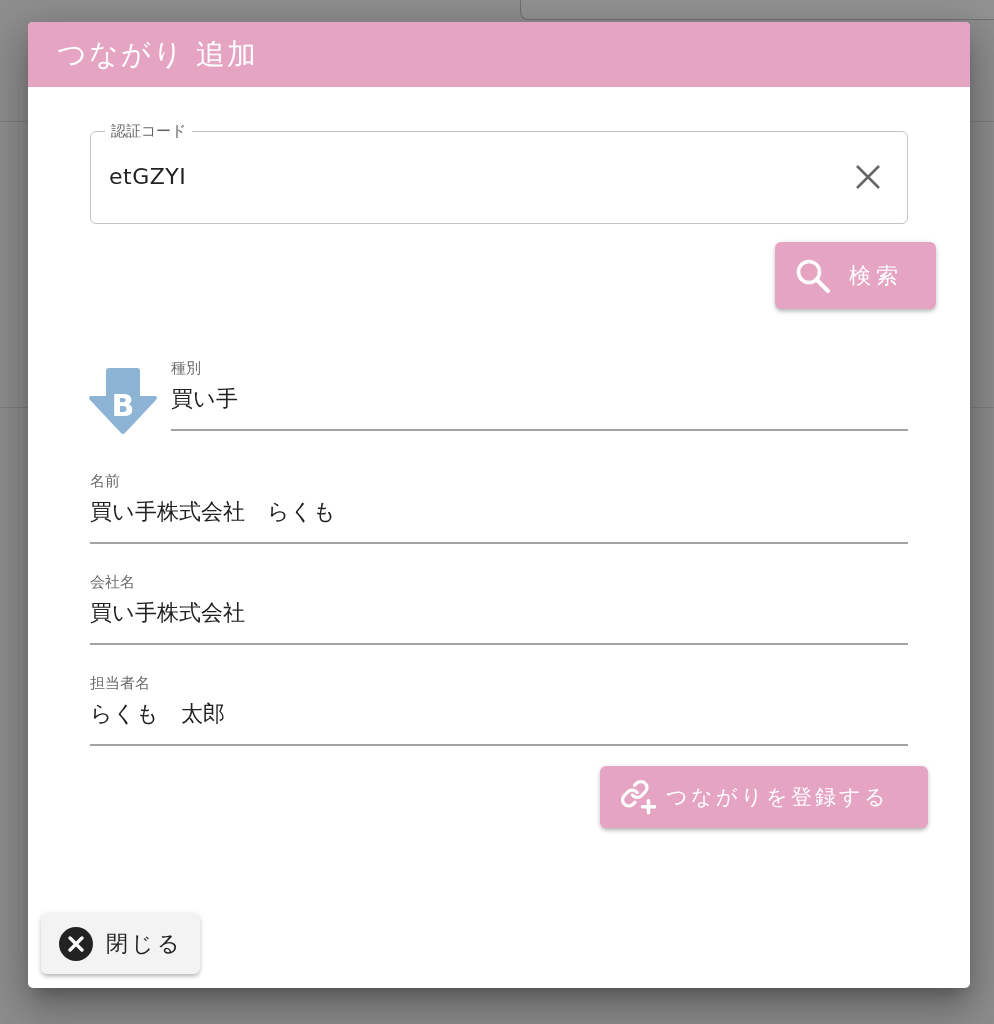 The width and height of the screenshot is (994, 1024). What do you see at coordinates (123, 401) in the screenshot?
I see `down-arrow-badge-icon: B` at bounding box center [123, 401].